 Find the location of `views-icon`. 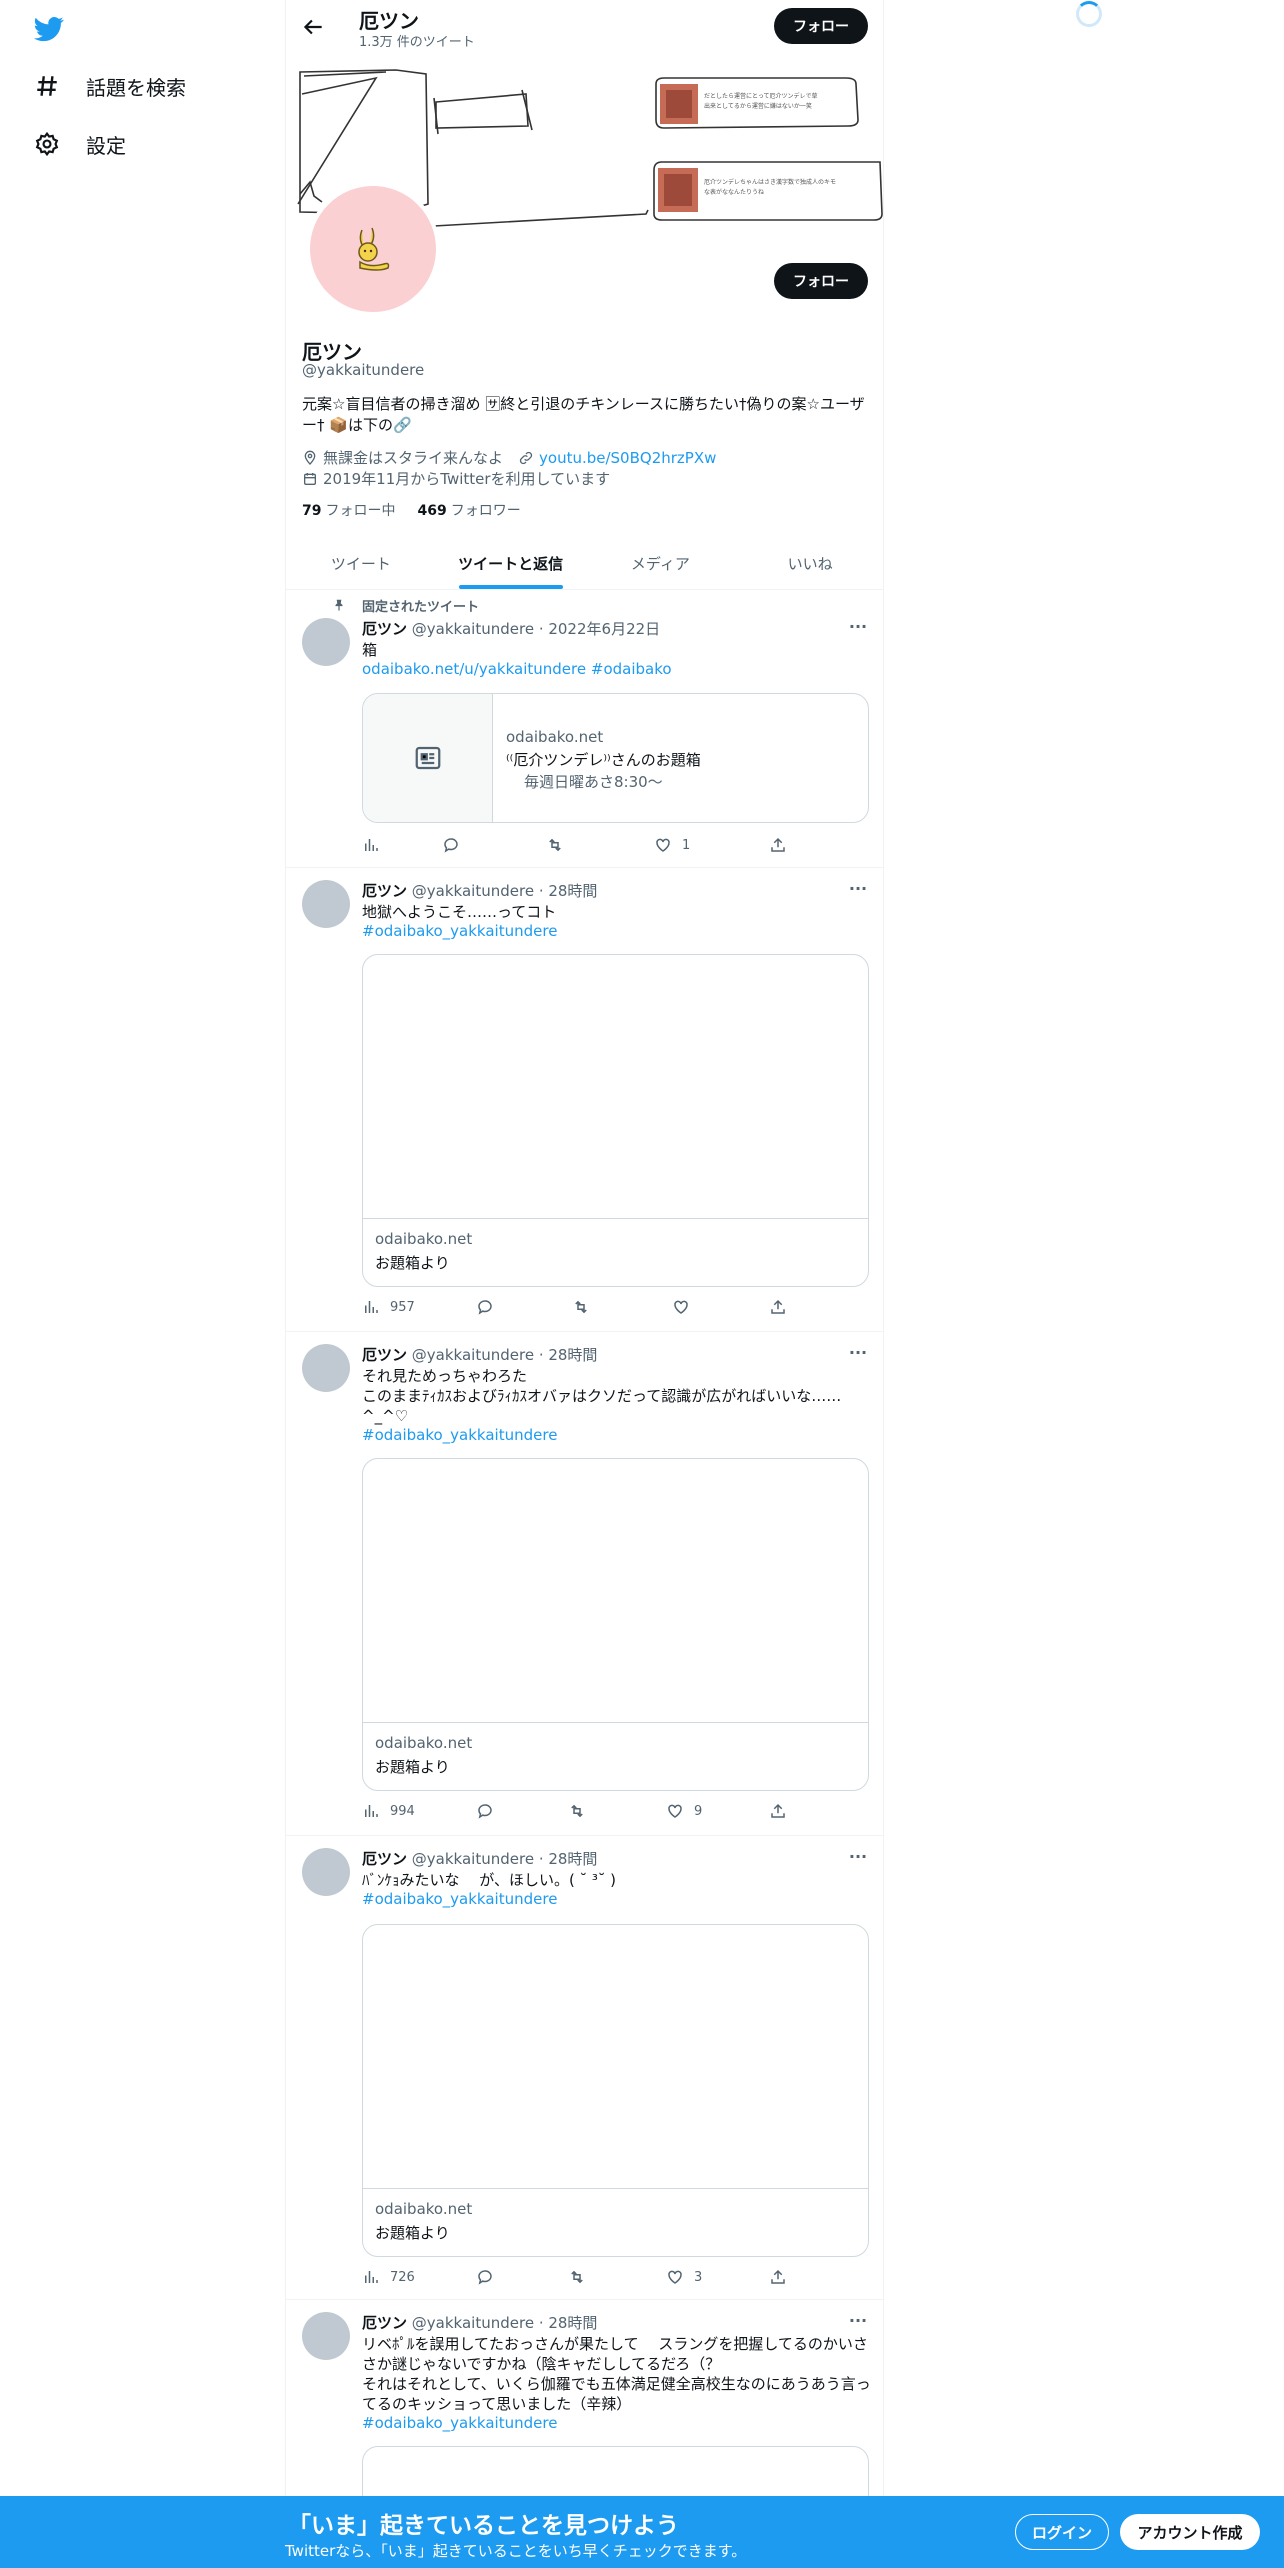

views-icon is located at coordinates (371, 845).